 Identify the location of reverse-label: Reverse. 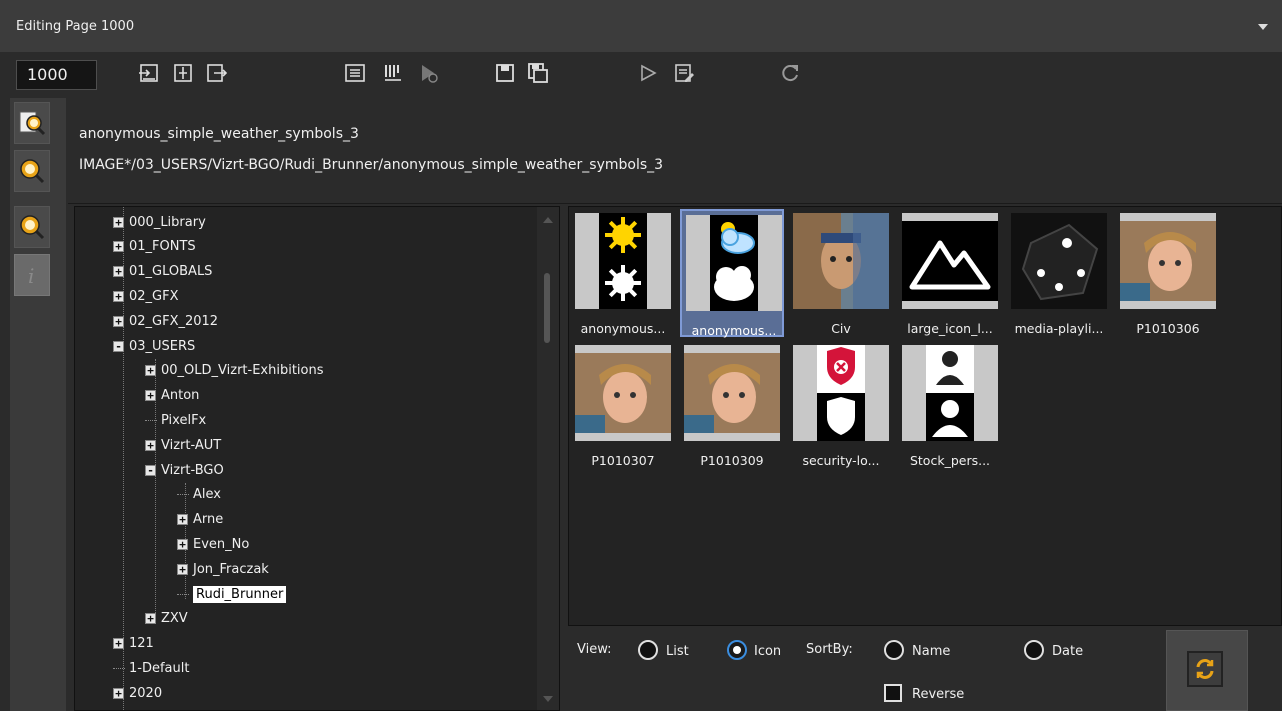
(938, 694).